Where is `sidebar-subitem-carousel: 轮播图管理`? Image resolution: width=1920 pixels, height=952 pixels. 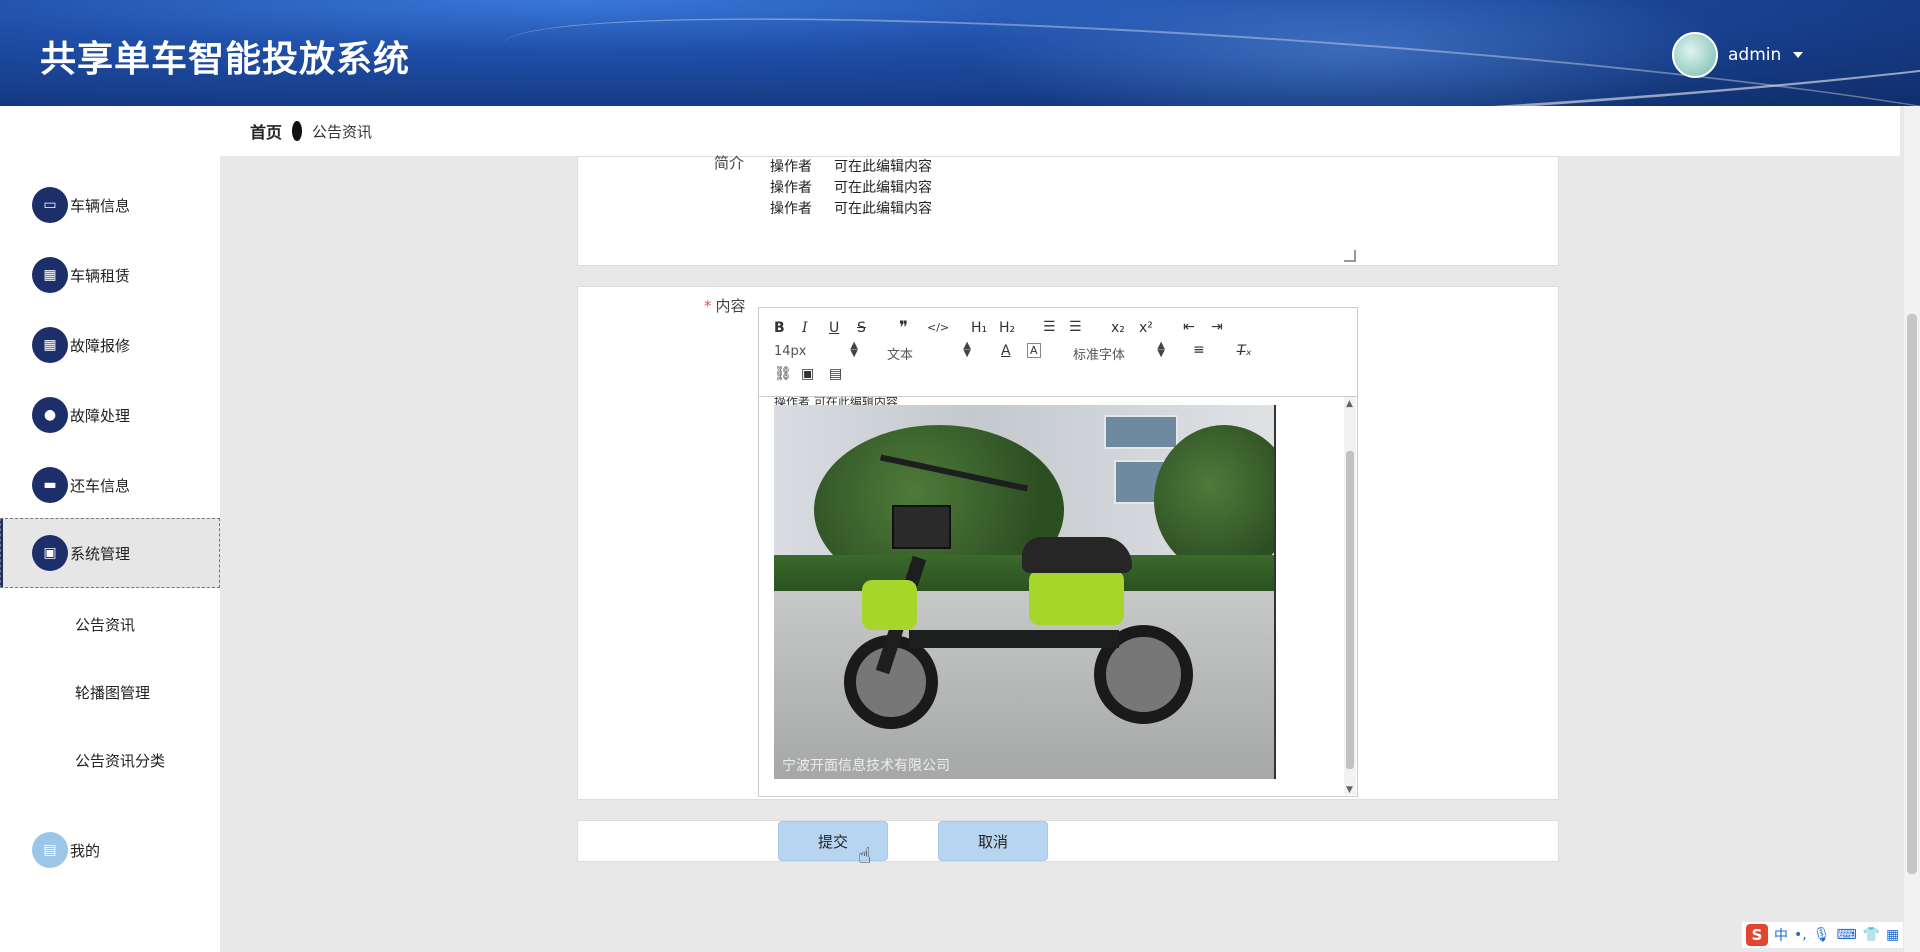
sidebar-subitem-carousel: 轮播图管理 is located at coordinates (112, 692).